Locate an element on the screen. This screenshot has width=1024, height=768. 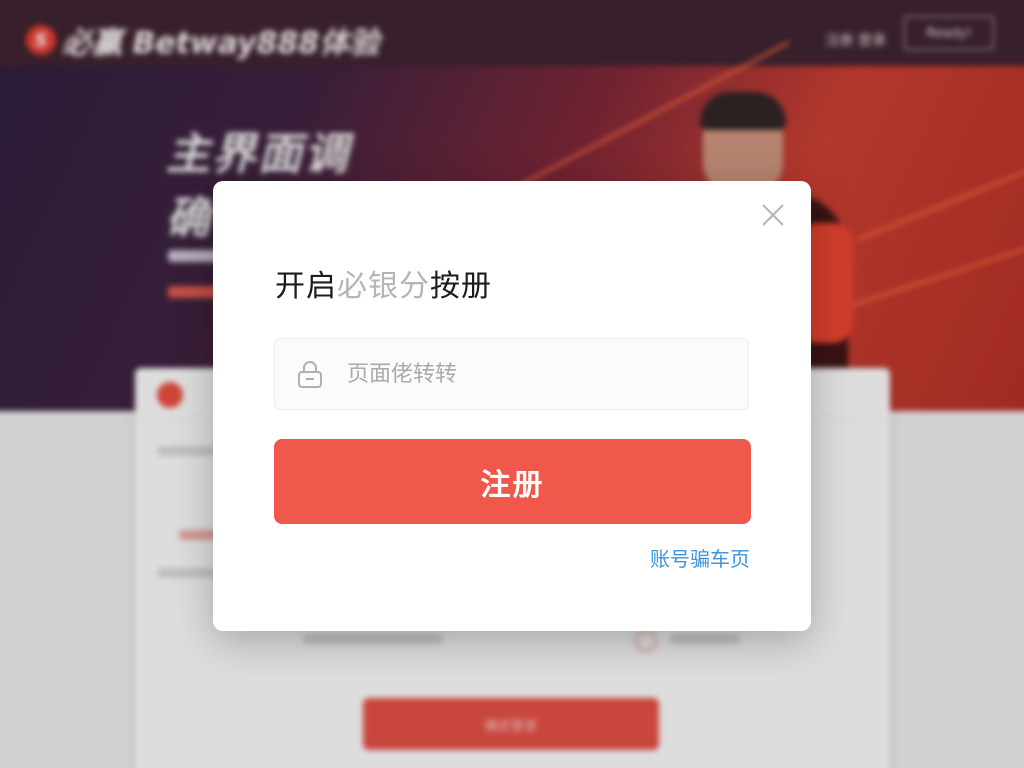
register-button: 注册 is located at coordinates (512, 481).